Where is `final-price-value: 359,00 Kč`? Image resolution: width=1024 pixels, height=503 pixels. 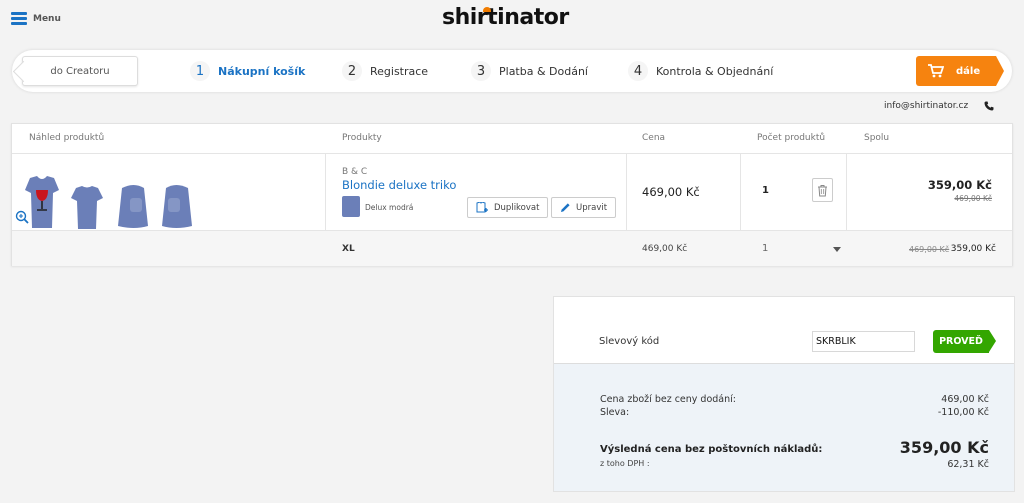 final-price-value: 359,00 Kč is located at coordinates (944, 447).